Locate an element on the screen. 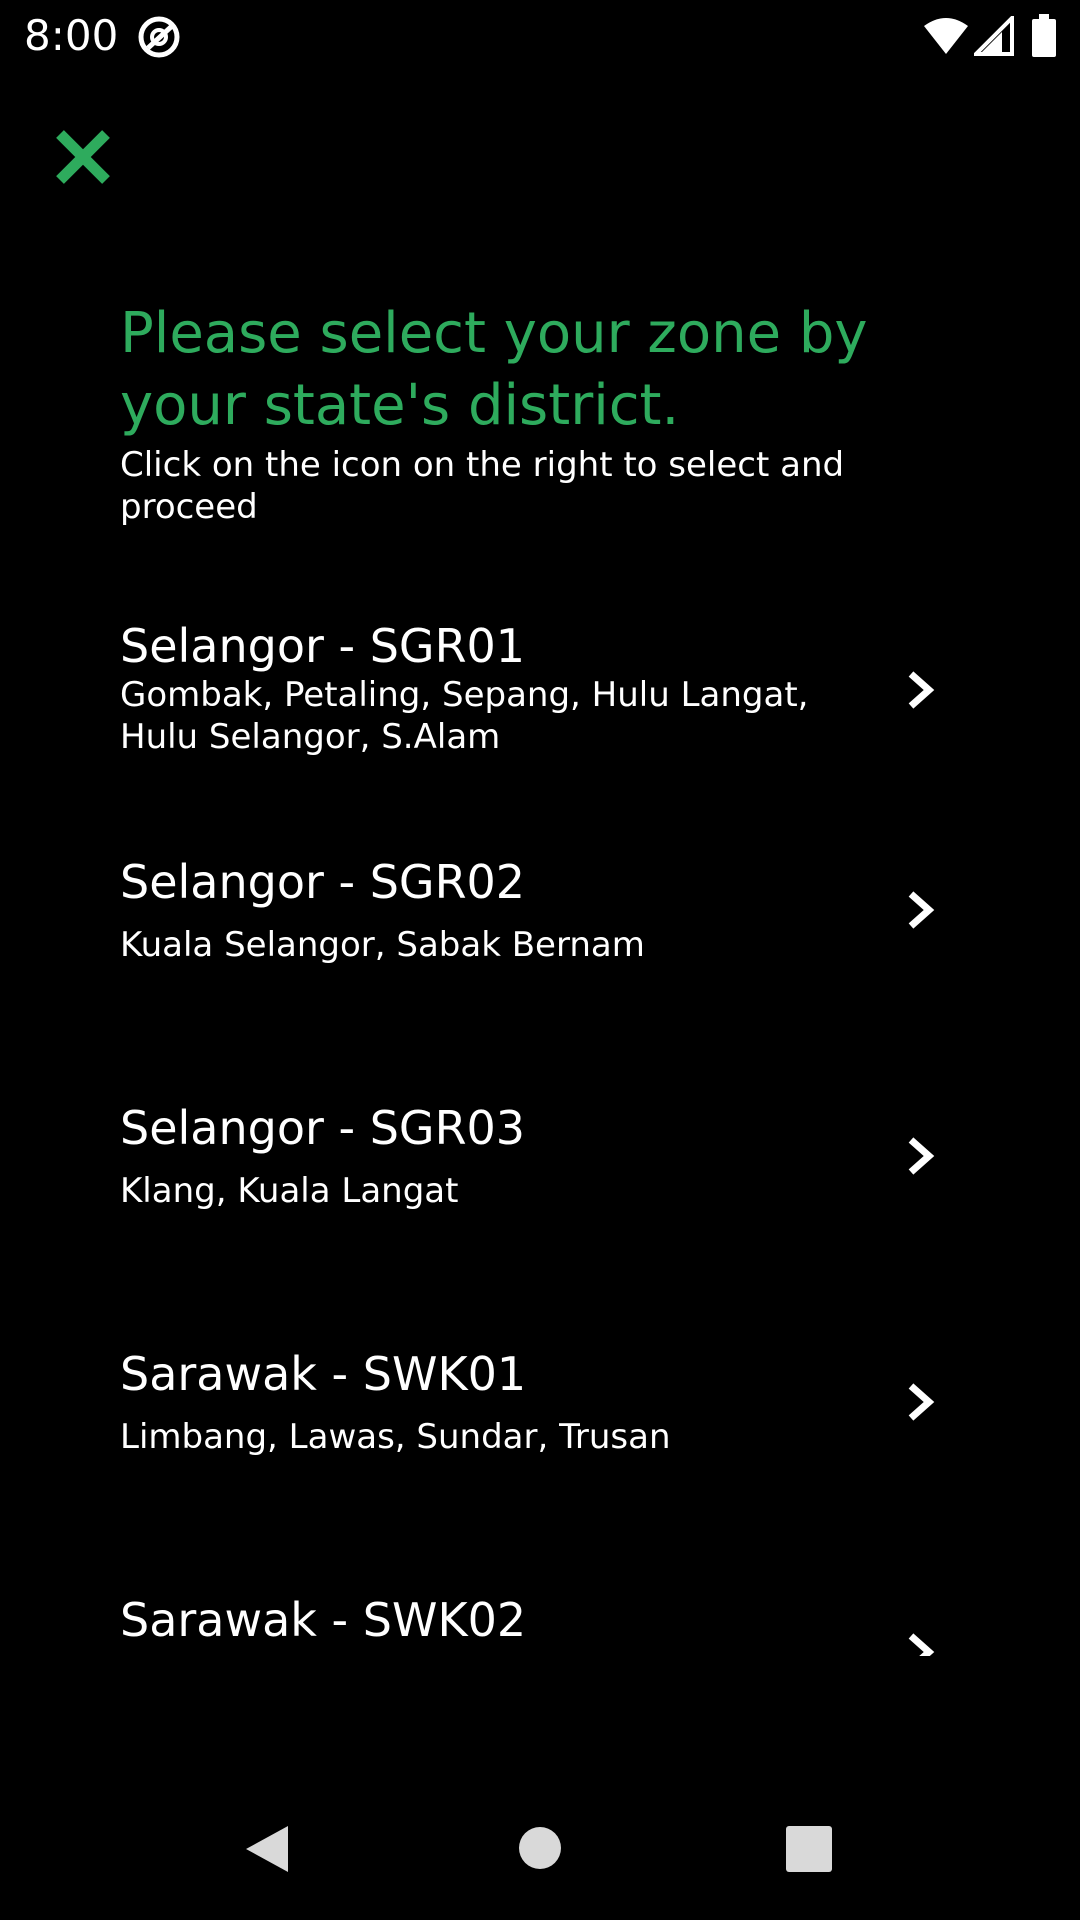 The image size is (1080, 1920). zone-title: Selangor - SGR02 is located at coordinates (323, 882).